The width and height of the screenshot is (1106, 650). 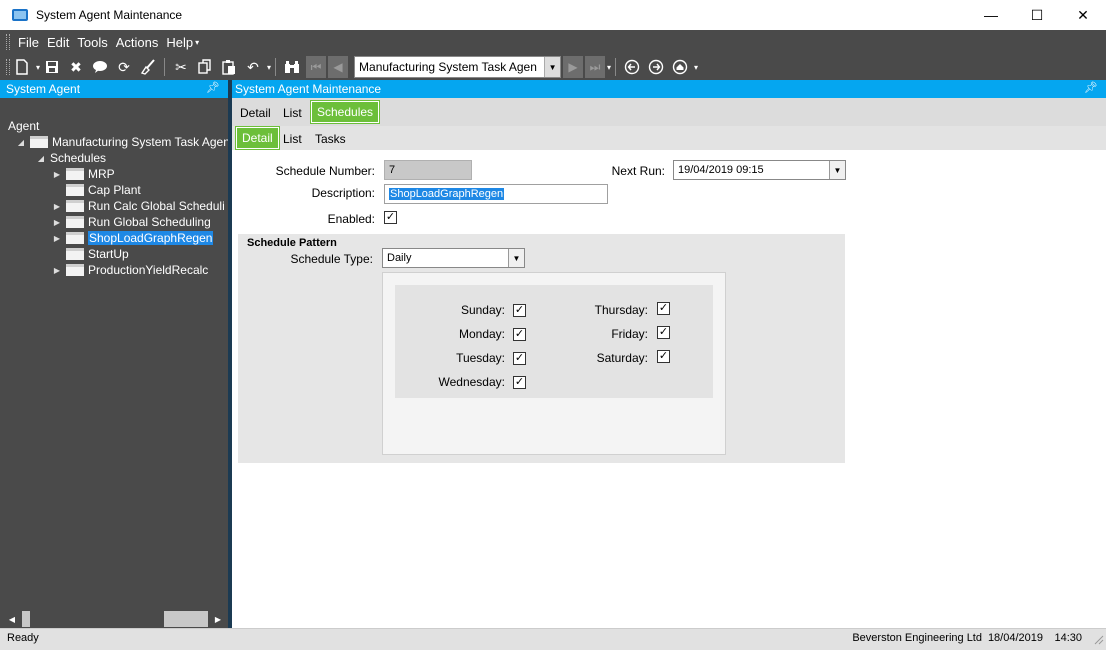 What do you see at coordinates (257, 138) in the screenshot?
I see `subtab-detail: Detail` at bounding box center [257, 138].